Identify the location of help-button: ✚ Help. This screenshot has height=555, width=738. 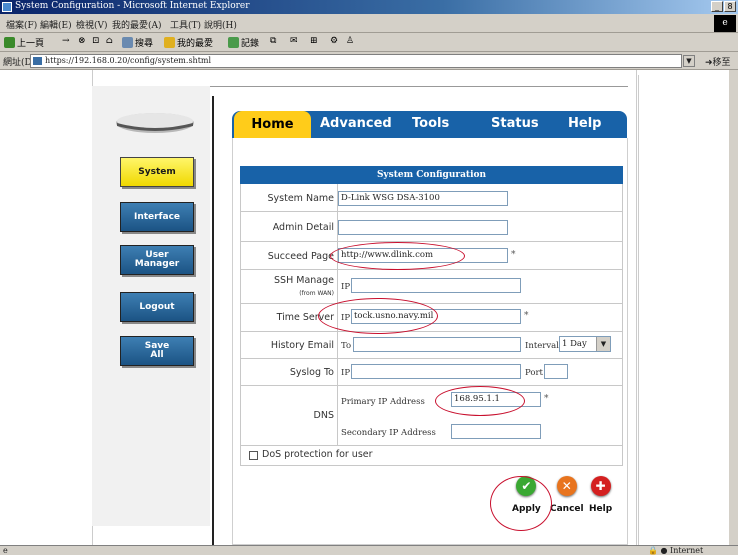
(600, 495).